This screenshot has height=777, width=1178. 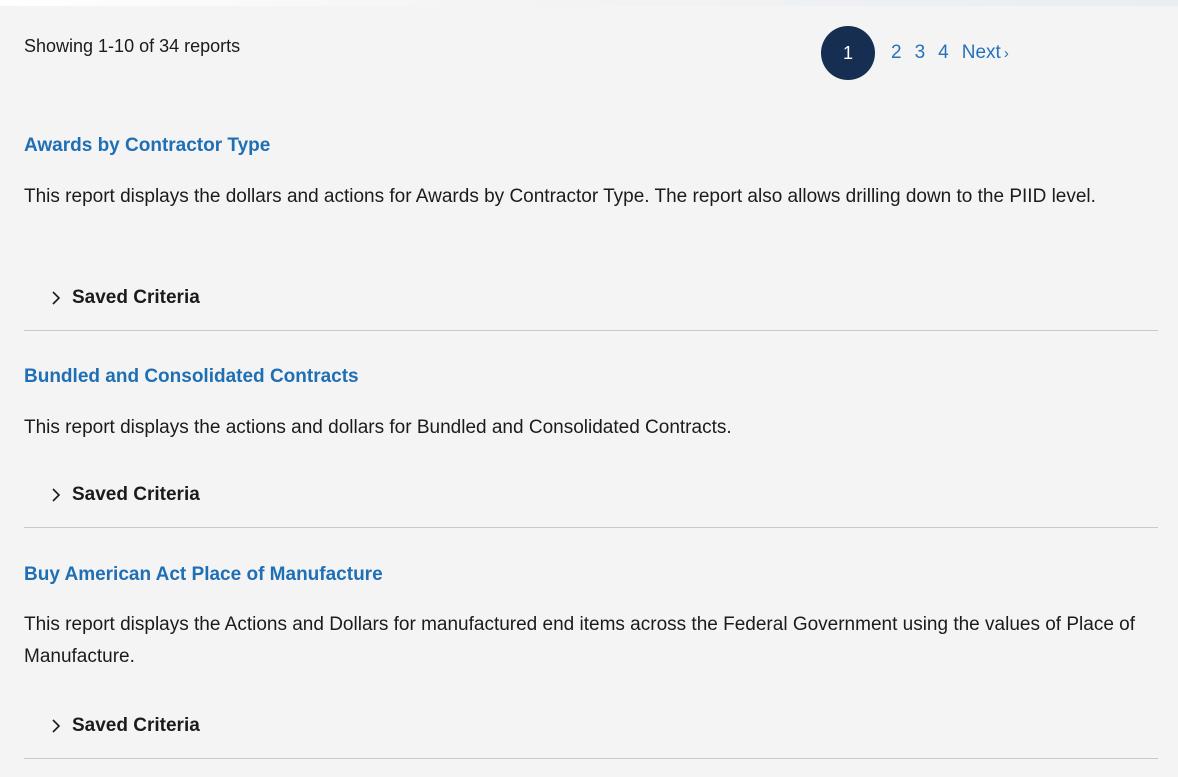 I want to click on pagination: 1 2 3 4 Next ›, so click(x=915, y=53).